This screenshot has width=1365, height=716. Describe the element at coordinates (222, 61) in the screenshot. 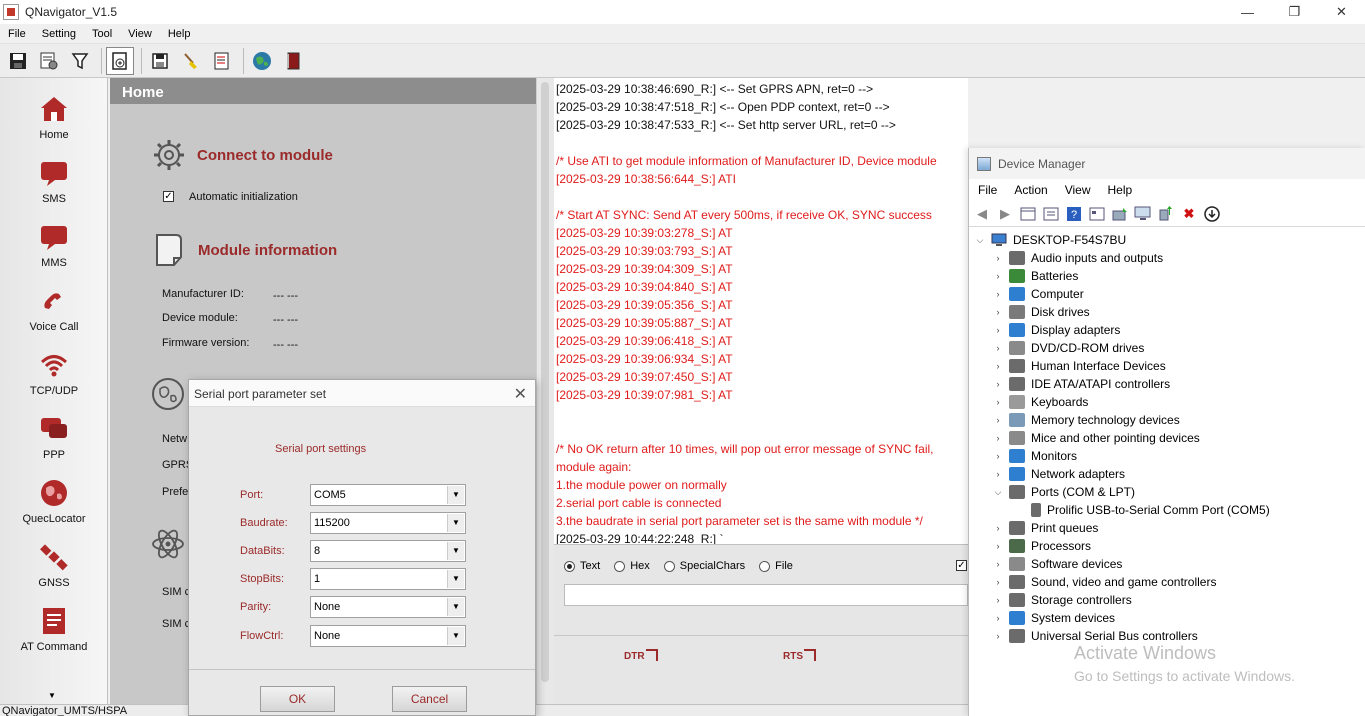

I see `log-button` at that location.